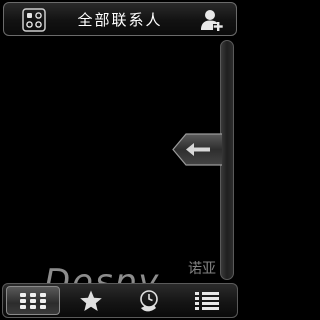  I want to click on tab-more, so click(207, 300).